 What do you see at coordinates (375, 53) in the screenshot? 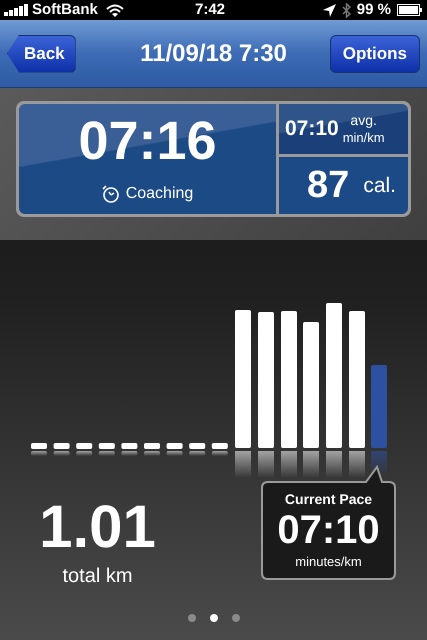
I see `options-button: Options` at bounding box center [375, 53].